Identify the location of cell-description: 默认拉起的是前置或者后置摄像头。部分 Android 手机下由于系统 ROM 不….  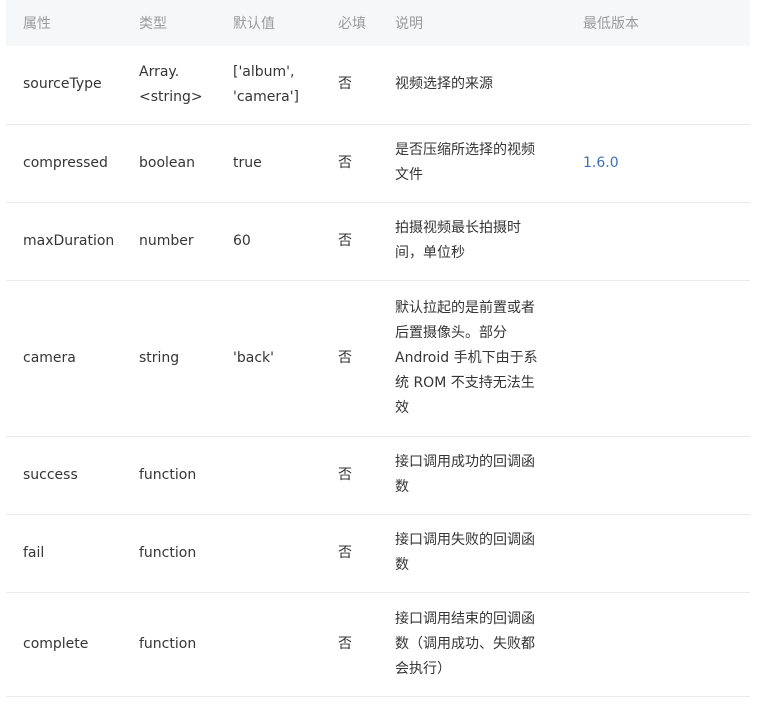
(472, 358).